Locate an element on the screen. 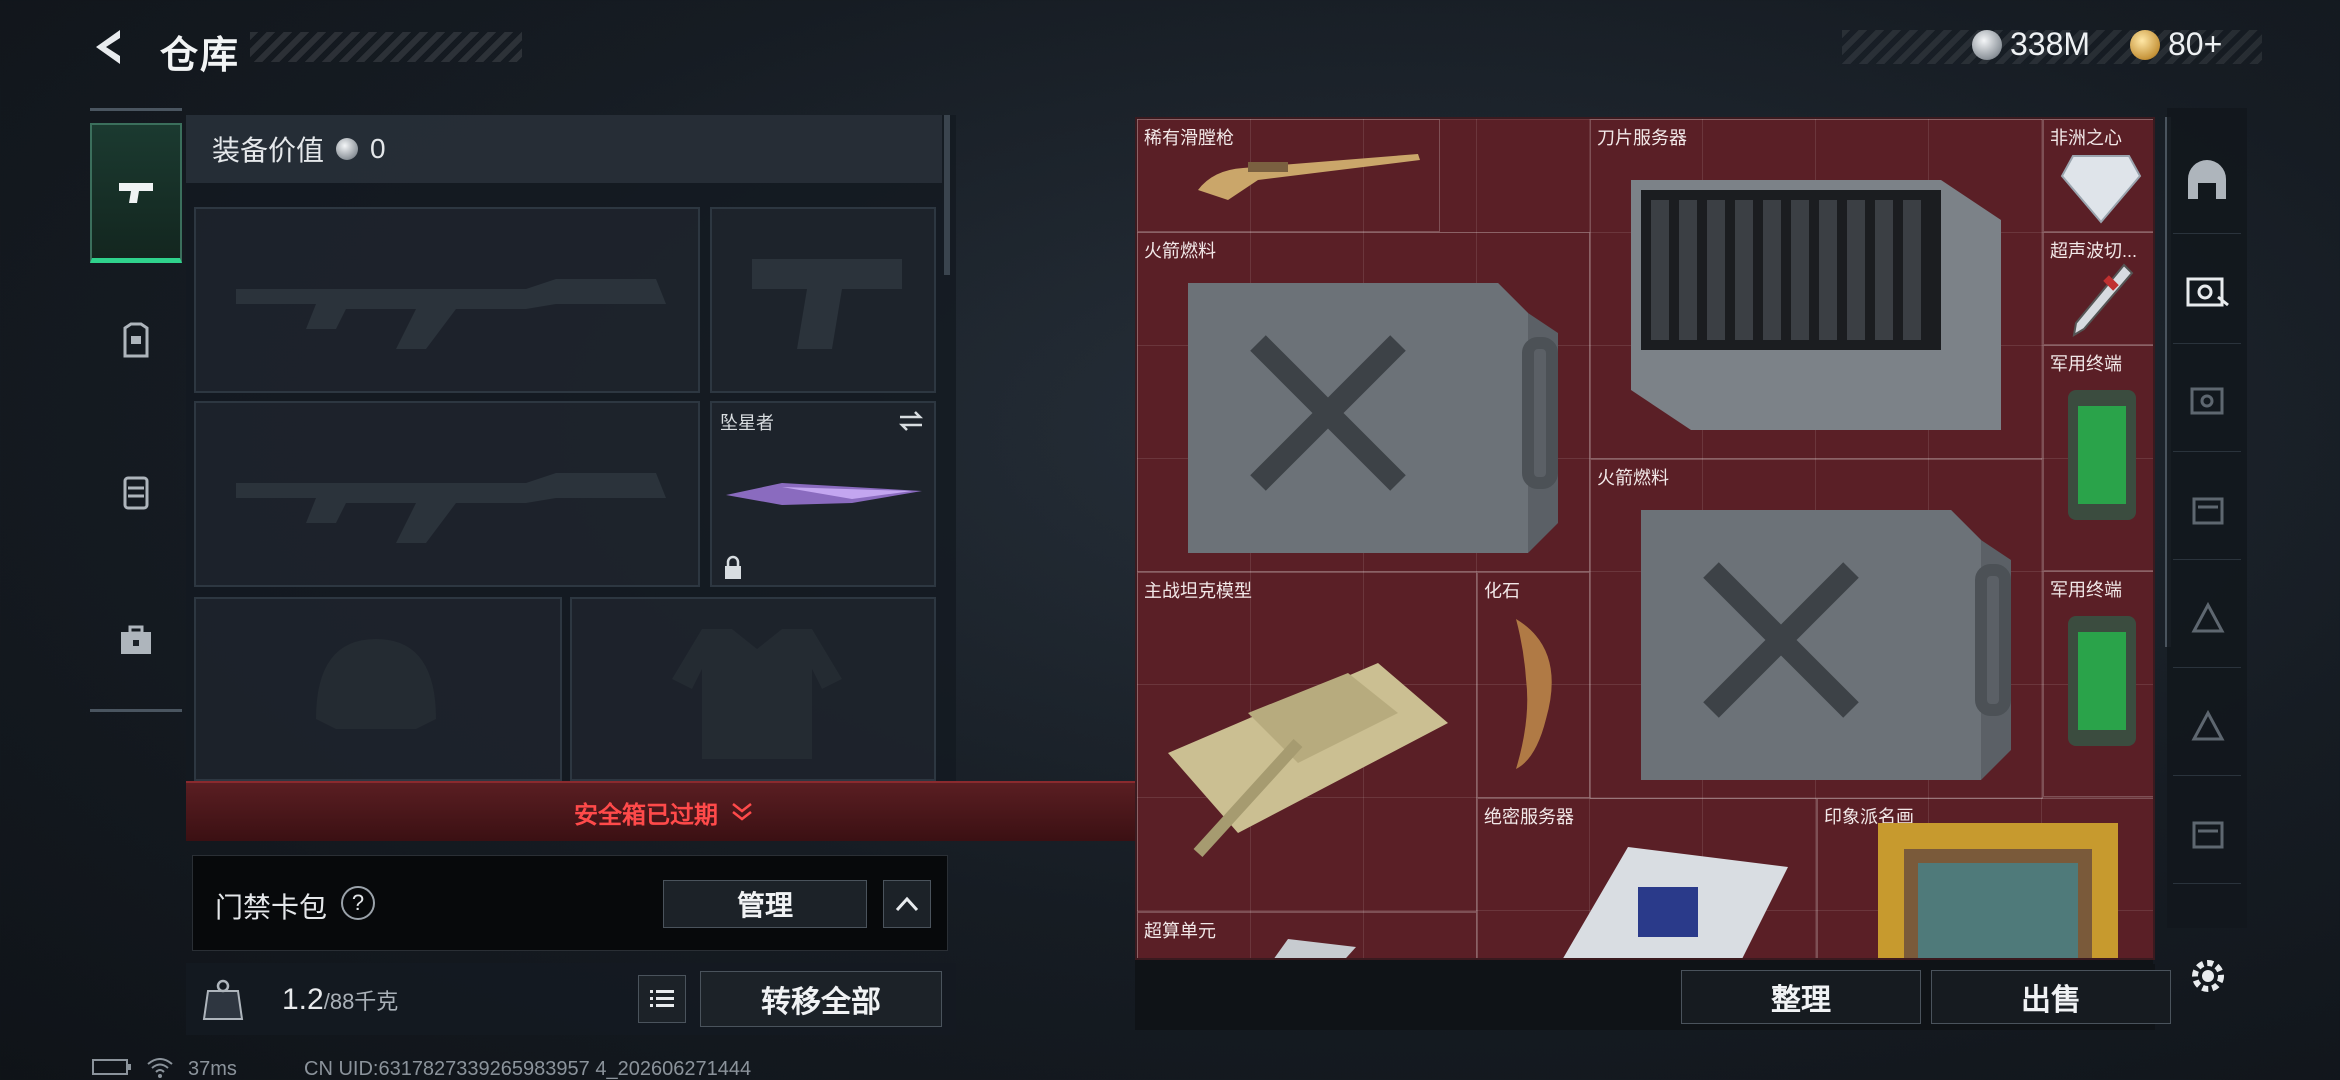 The width and height of the screenshot is (2340, 1080). vault-icon is located at coordinates (2207, 179).